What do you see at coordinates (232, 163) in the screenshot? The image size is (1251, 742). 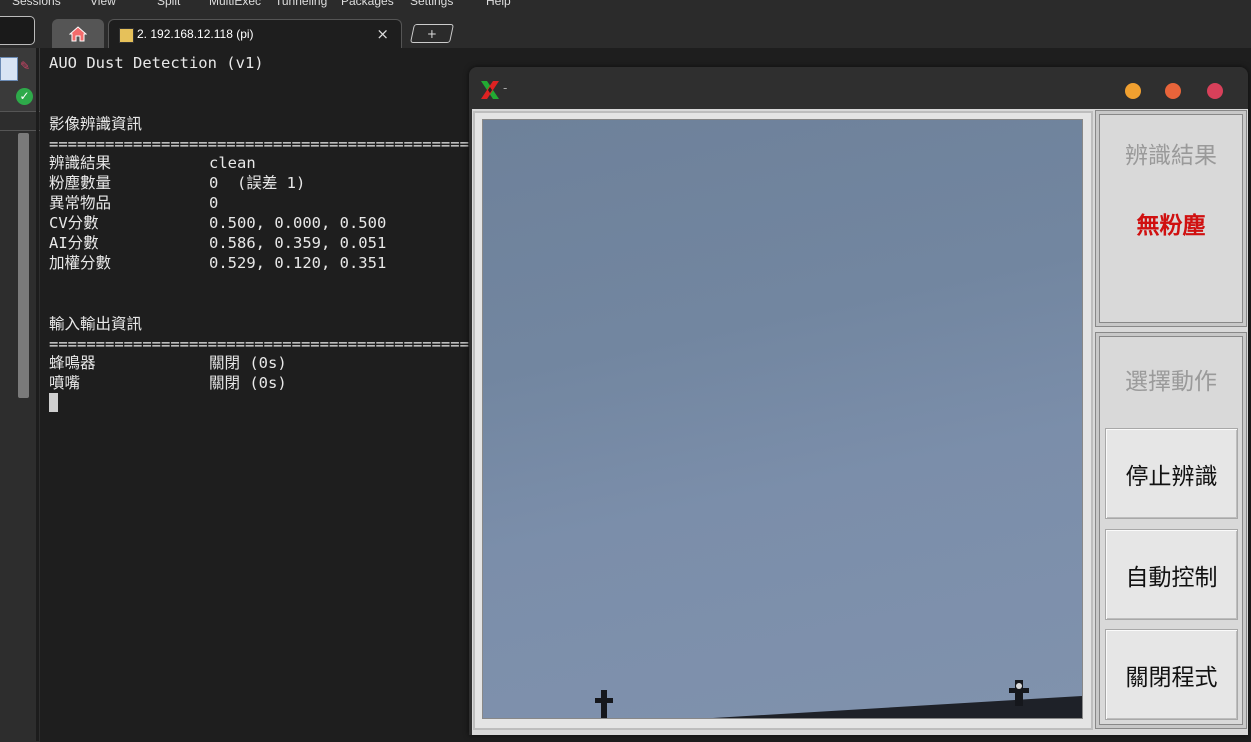 I see `row-value: clean` at bounding box center [232, 163].